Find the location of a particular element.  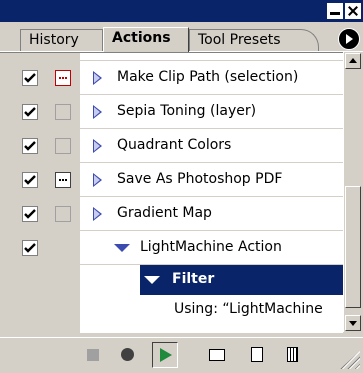

resize-grip is located at coordinates (350, 360).